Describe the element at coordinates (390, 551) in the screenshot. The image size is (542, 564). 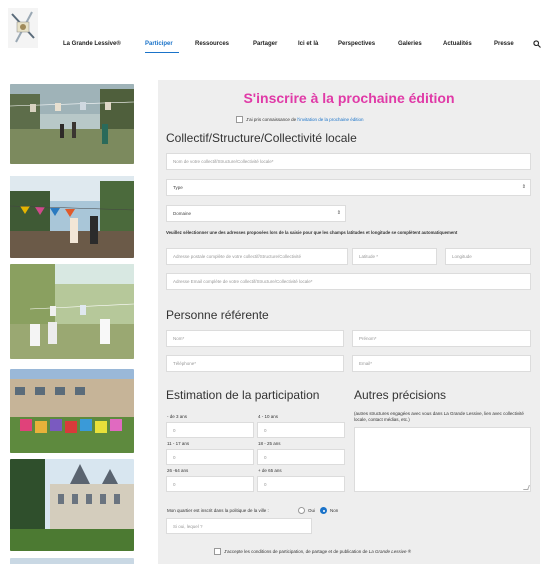
I see `conditions-brand: La Grande Lessive ®` at that location.